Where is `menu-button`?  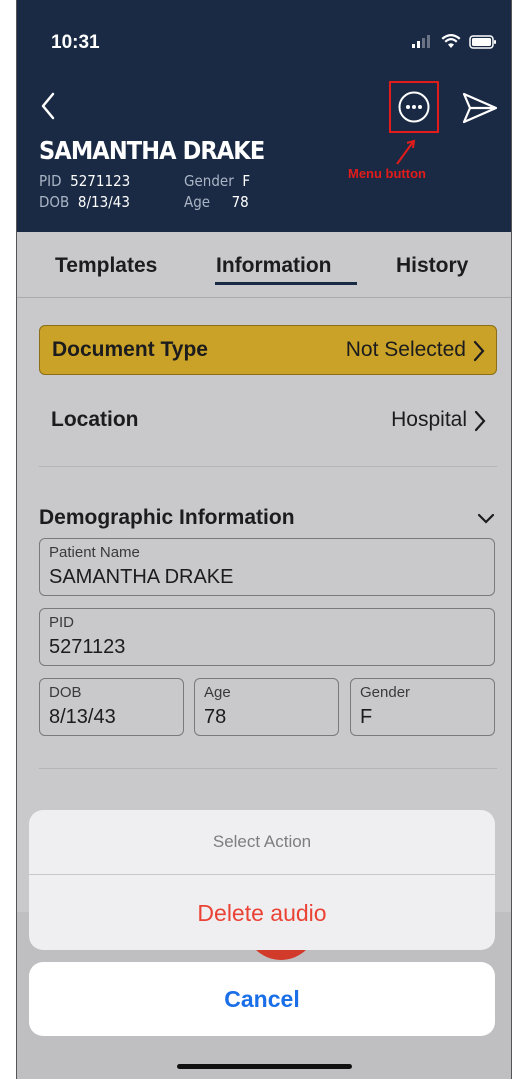
menu-button is located at coordinates (414, 107).